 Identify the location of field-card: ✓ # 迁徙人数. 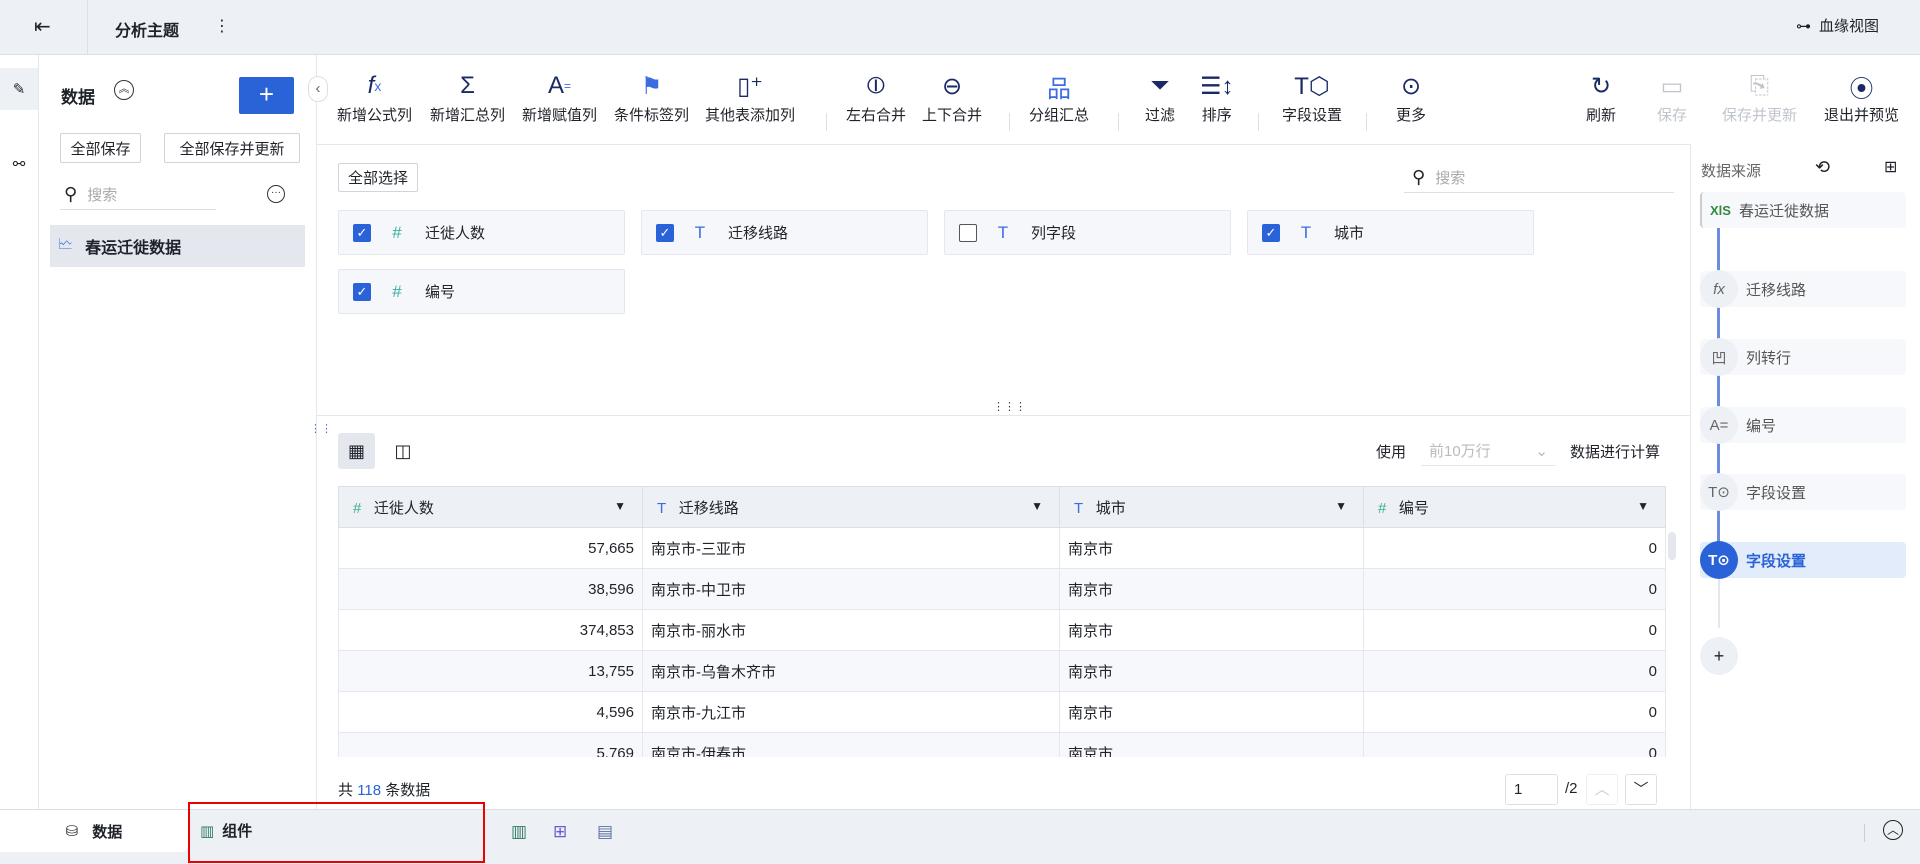
(481, 232).